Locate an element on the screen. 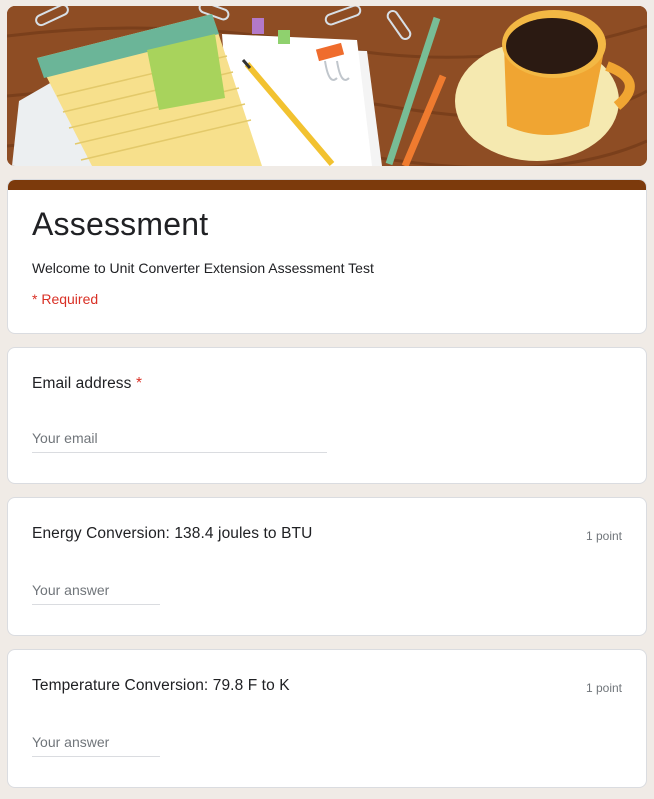 The image size is (654, 799). question-label: Email address is located at coordinates (82, 383).